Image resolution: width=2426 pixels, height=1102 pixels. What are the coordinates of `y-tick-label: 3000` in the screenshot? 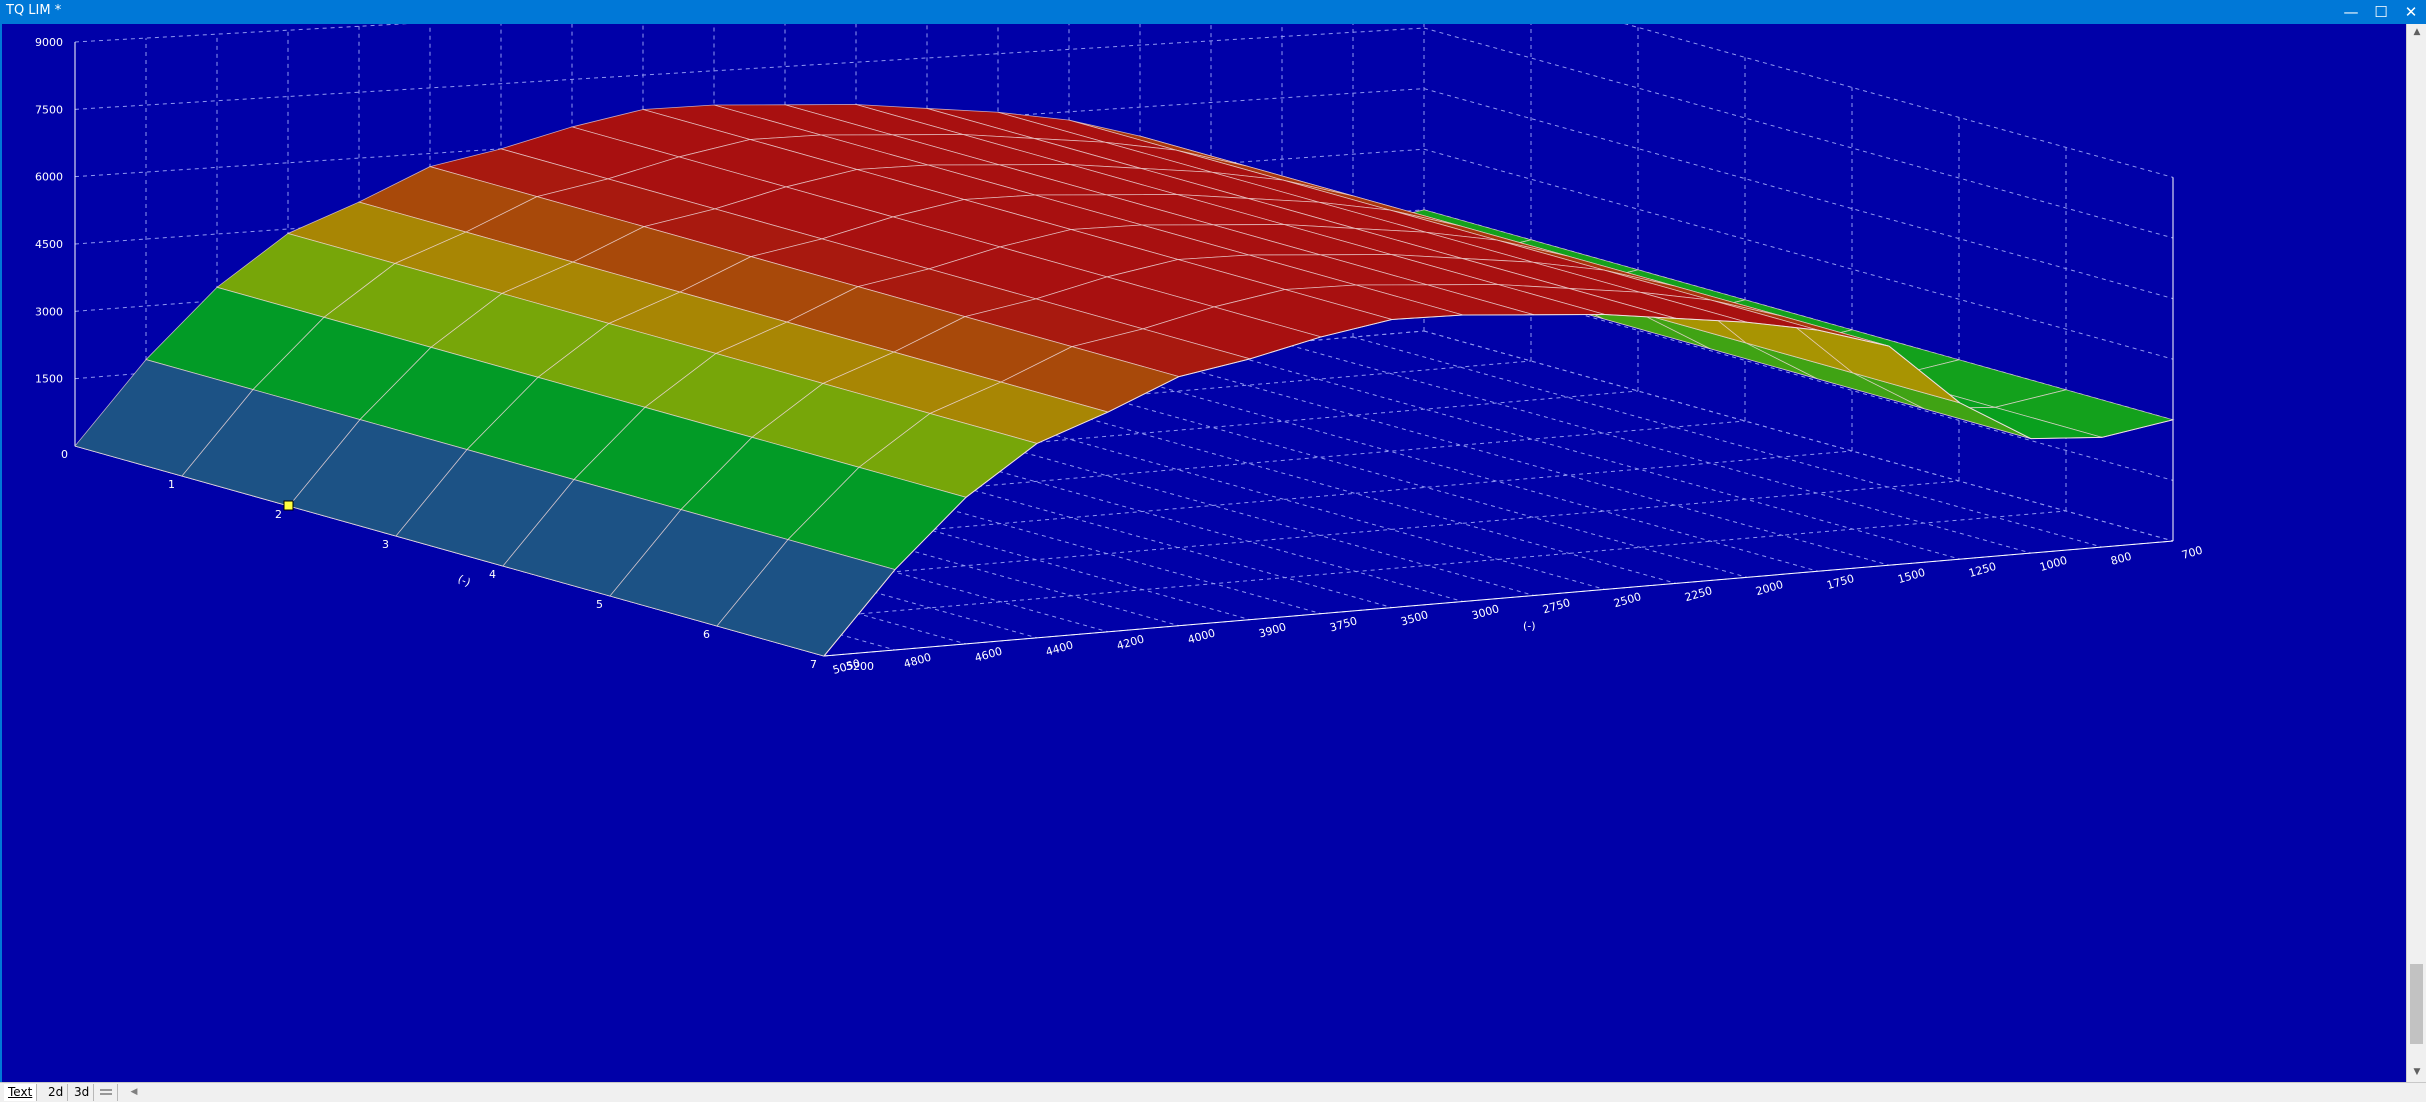 It's located at (1485, 612).